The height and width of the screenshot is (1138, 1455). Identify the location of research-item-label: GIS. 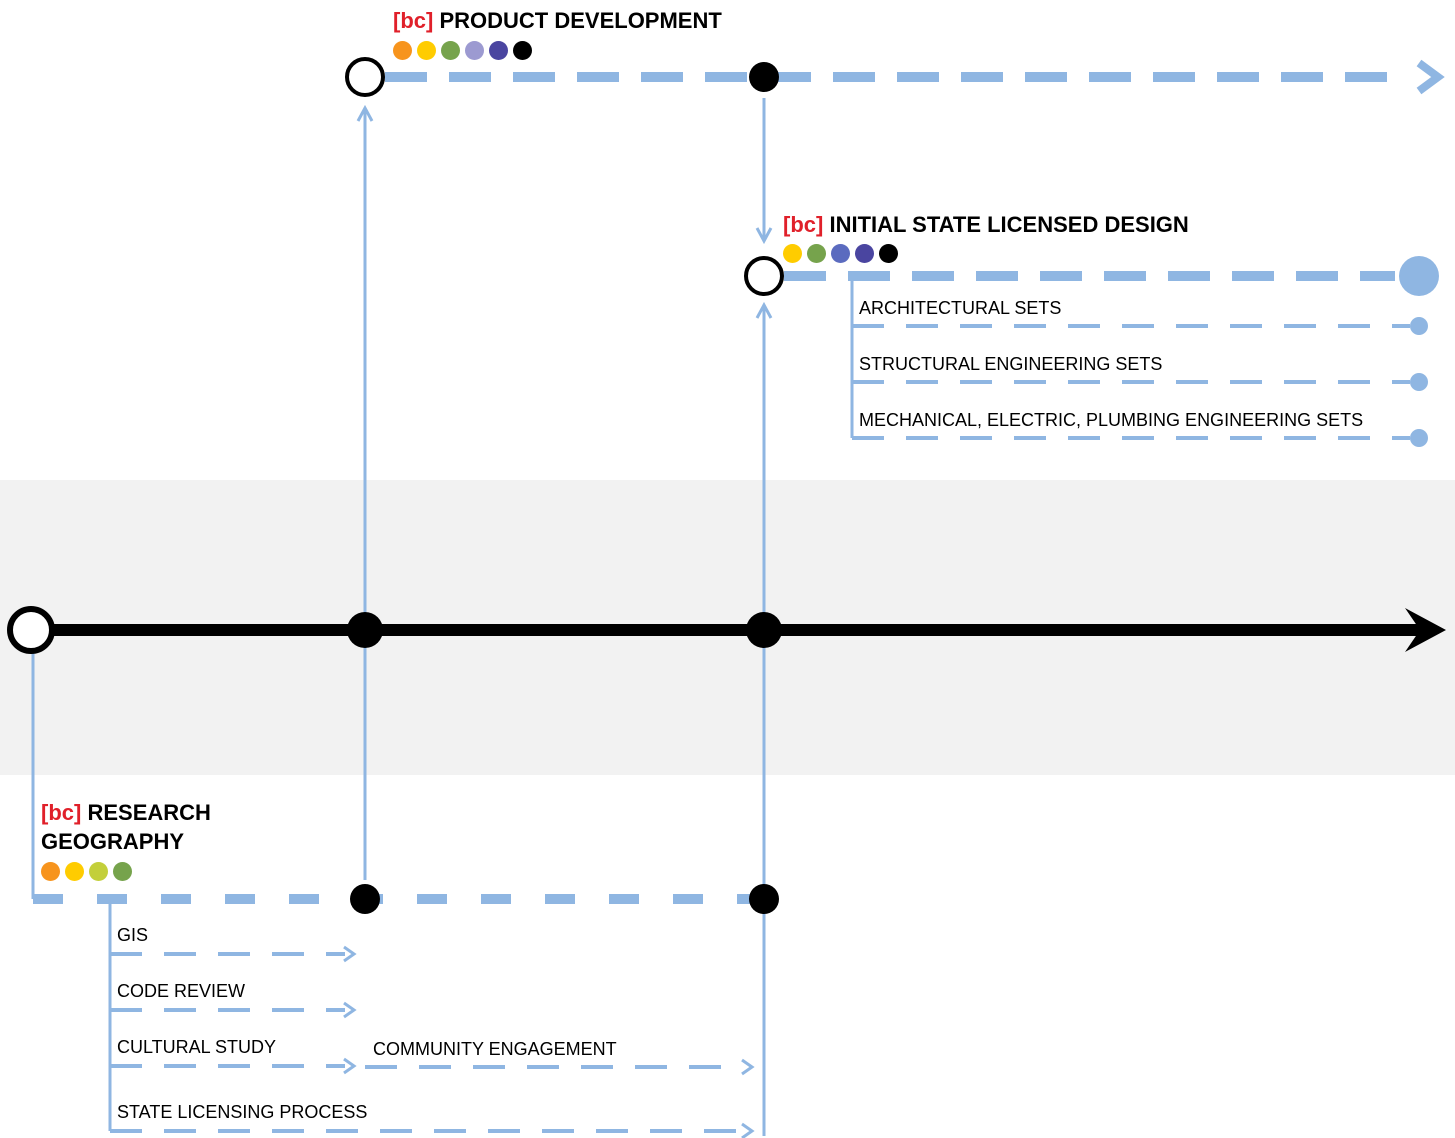
(133, 935).